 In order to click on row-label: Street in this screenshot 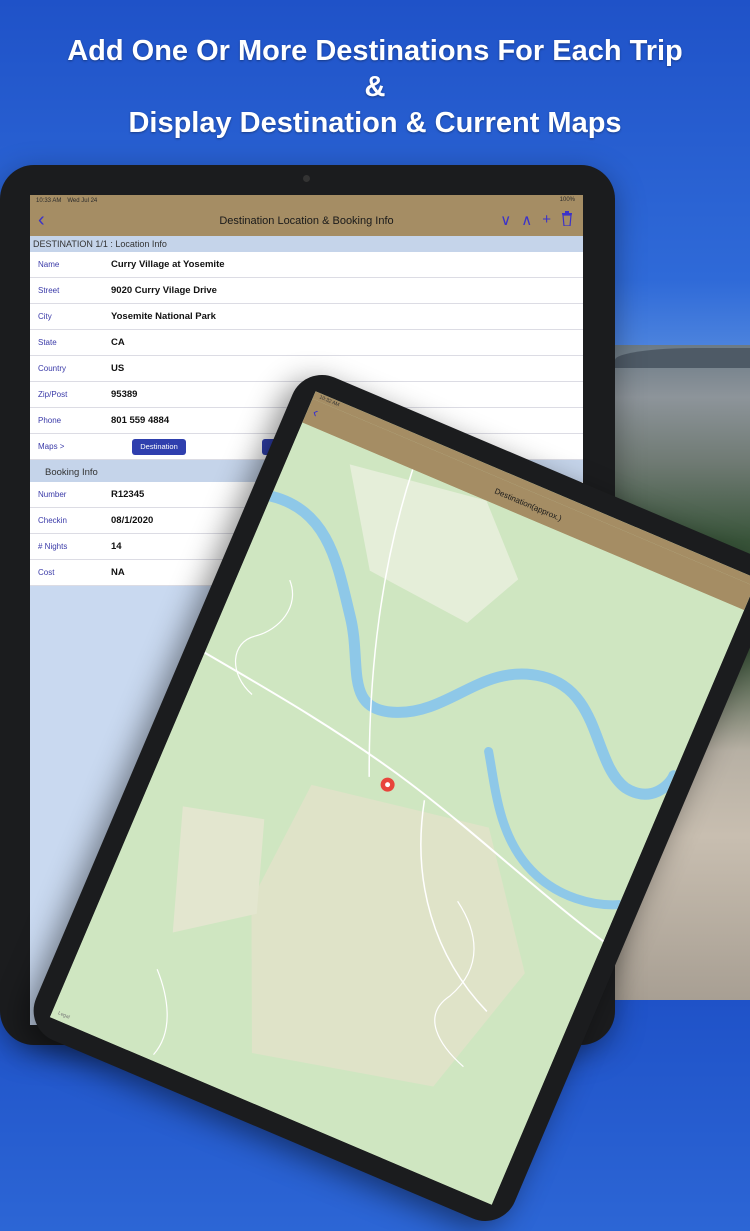, I will do `click(49, 290)`.